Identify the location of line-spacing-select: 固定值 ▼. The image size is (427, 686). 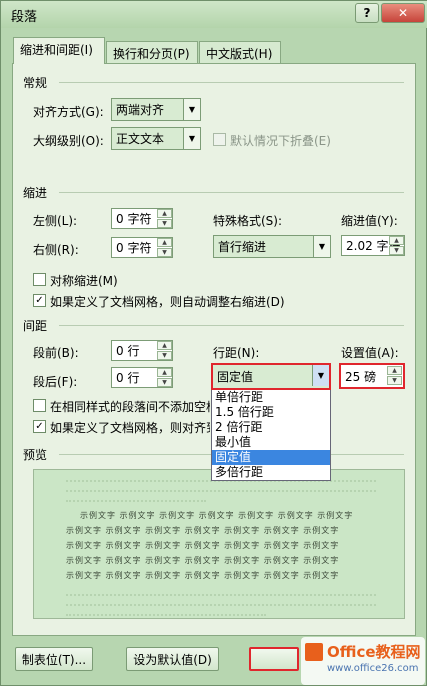
(271, 376).